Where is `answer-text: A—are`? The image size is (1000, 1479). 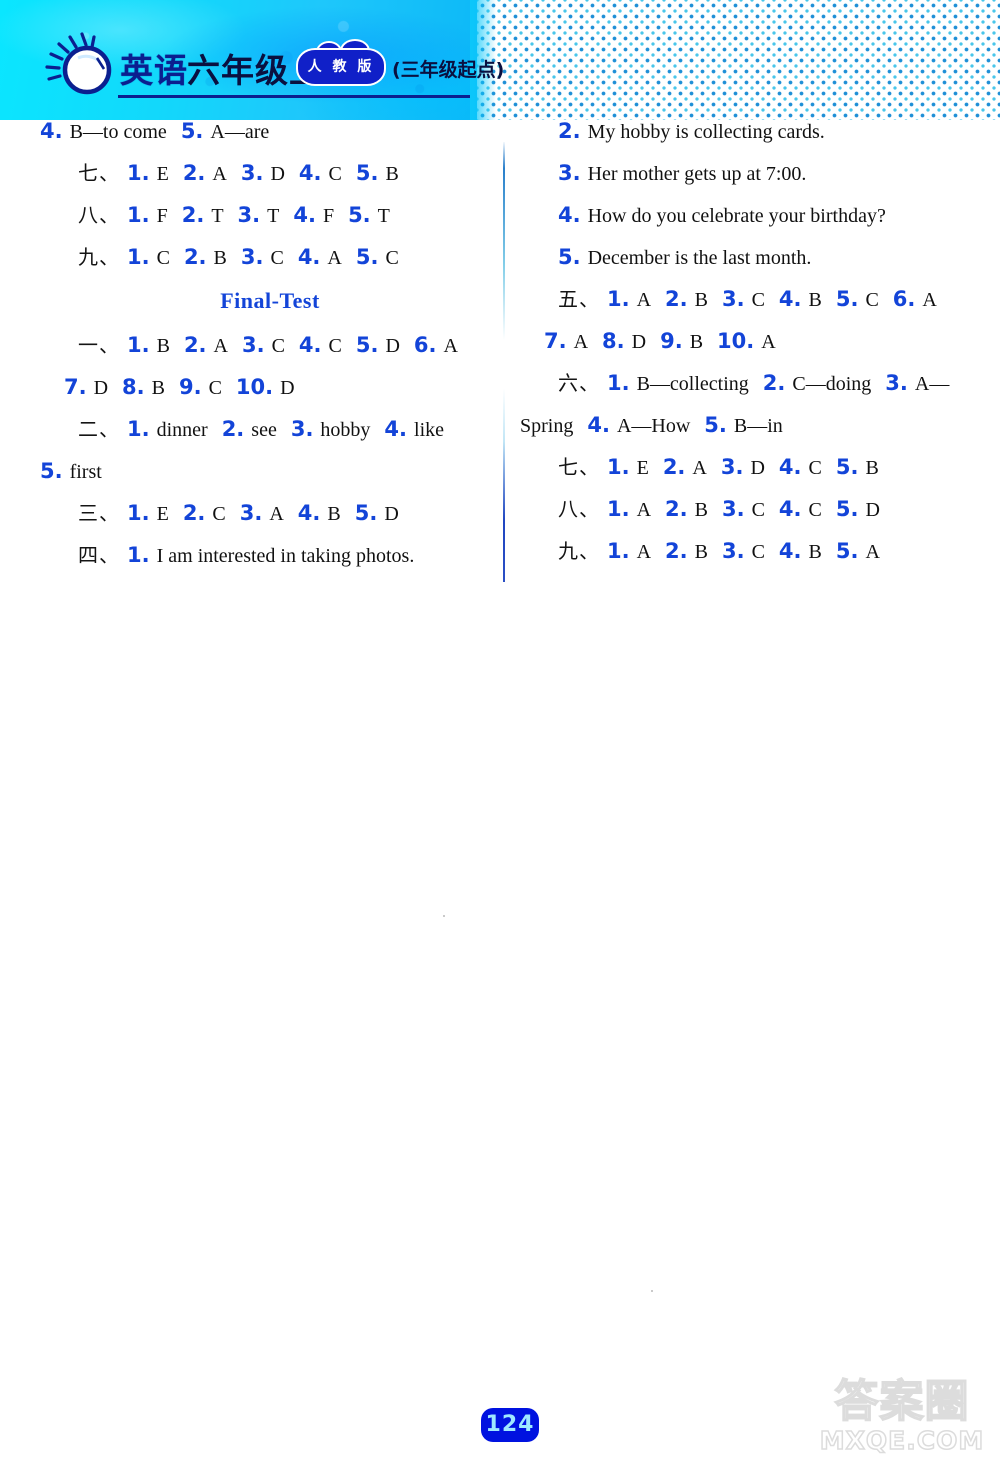
answer-text: A—are is located at coordinates (240, 132).